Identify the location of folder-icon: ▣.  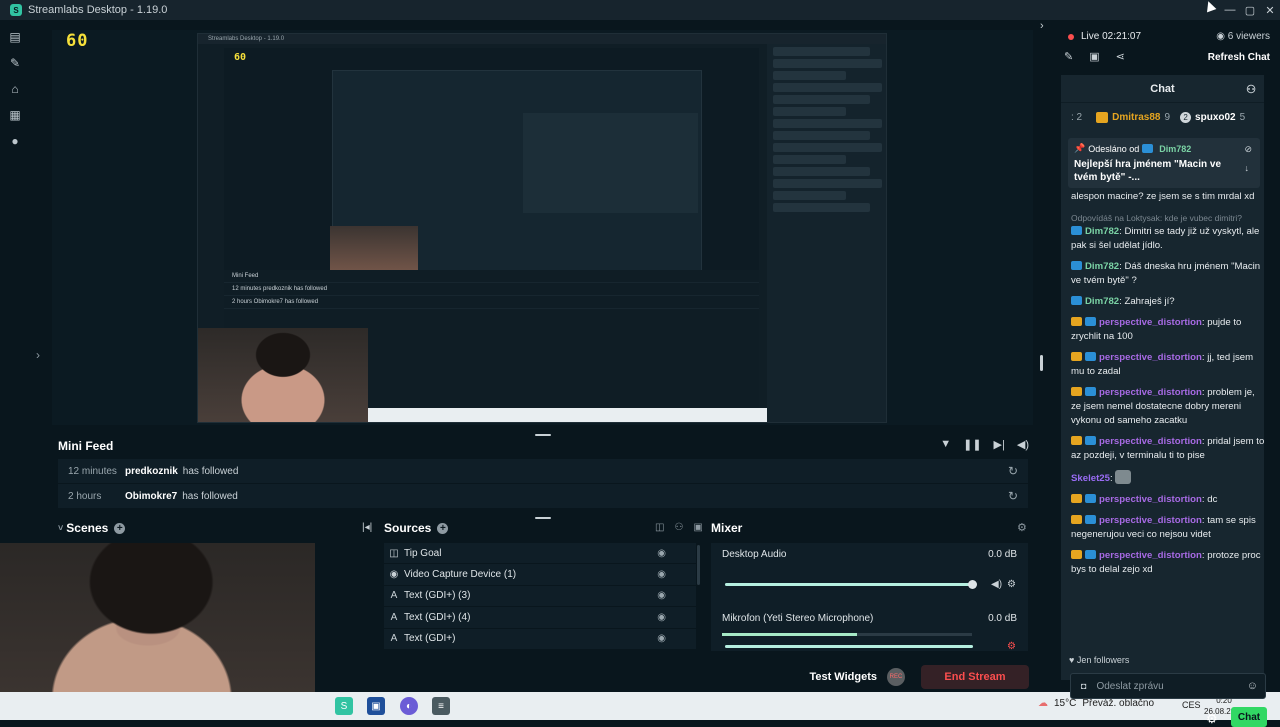
(697, 527).